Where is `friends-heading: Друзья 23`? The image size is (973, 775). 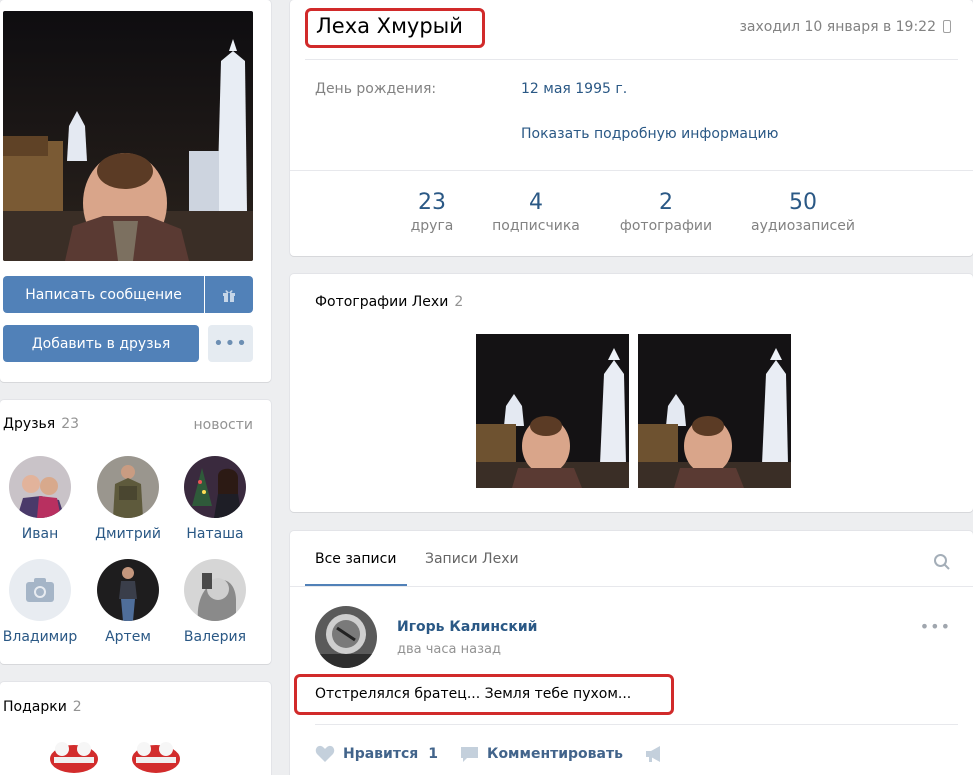
friends-heading: Друзья 23 is located at coordinates (41, 424).